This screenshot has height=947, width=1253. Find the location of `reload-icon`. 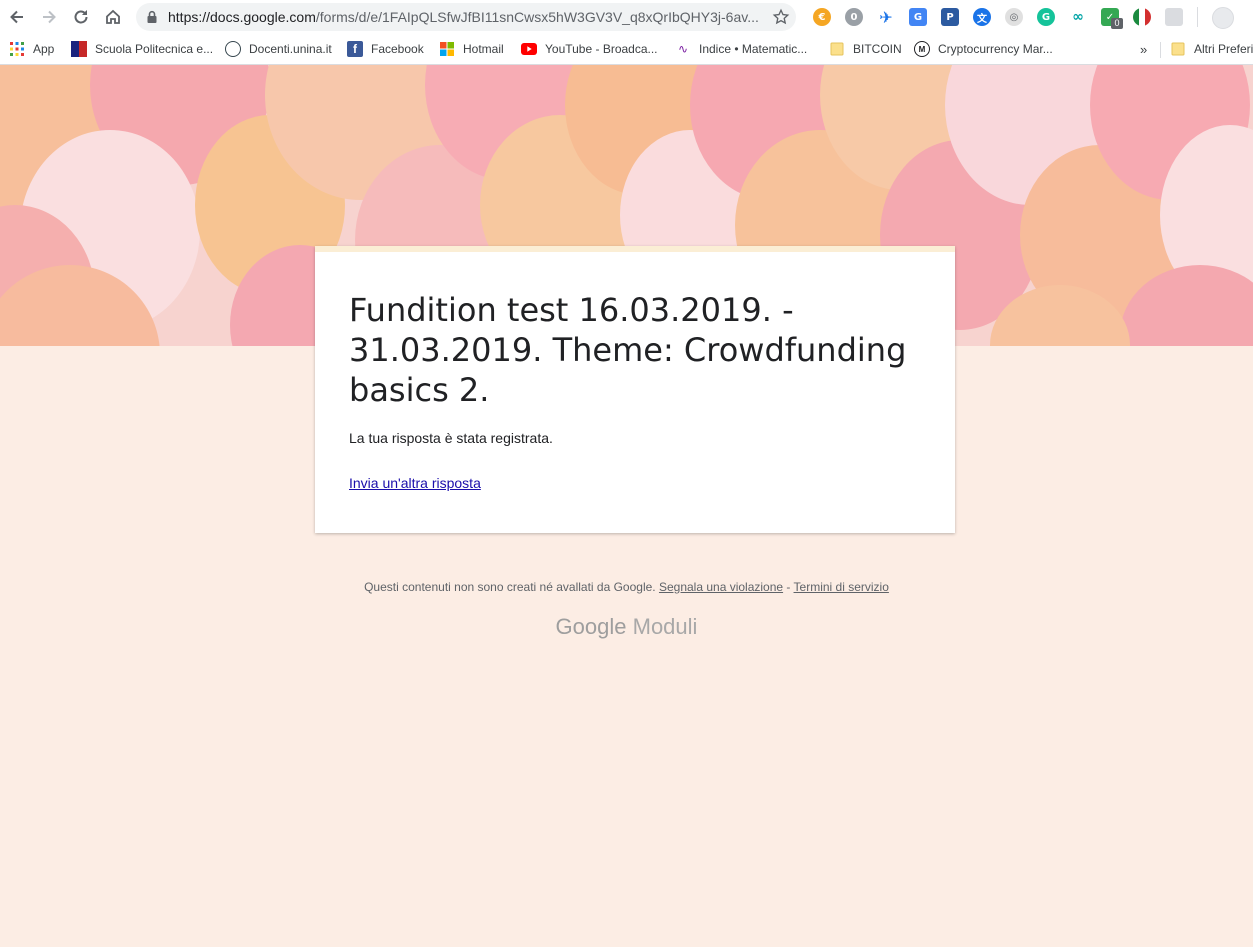

reload-icon is located at coordinates (81, 17).